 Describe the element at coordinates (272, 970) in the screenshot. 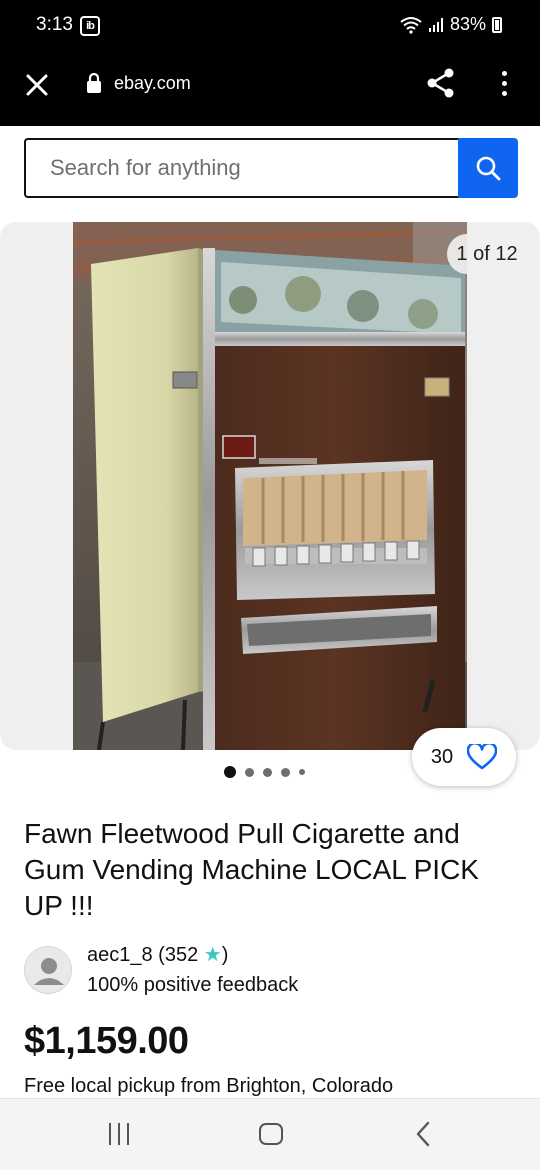

I see `seller-info: aec1_8 (352 ★) 100% positive feedback` at that location.